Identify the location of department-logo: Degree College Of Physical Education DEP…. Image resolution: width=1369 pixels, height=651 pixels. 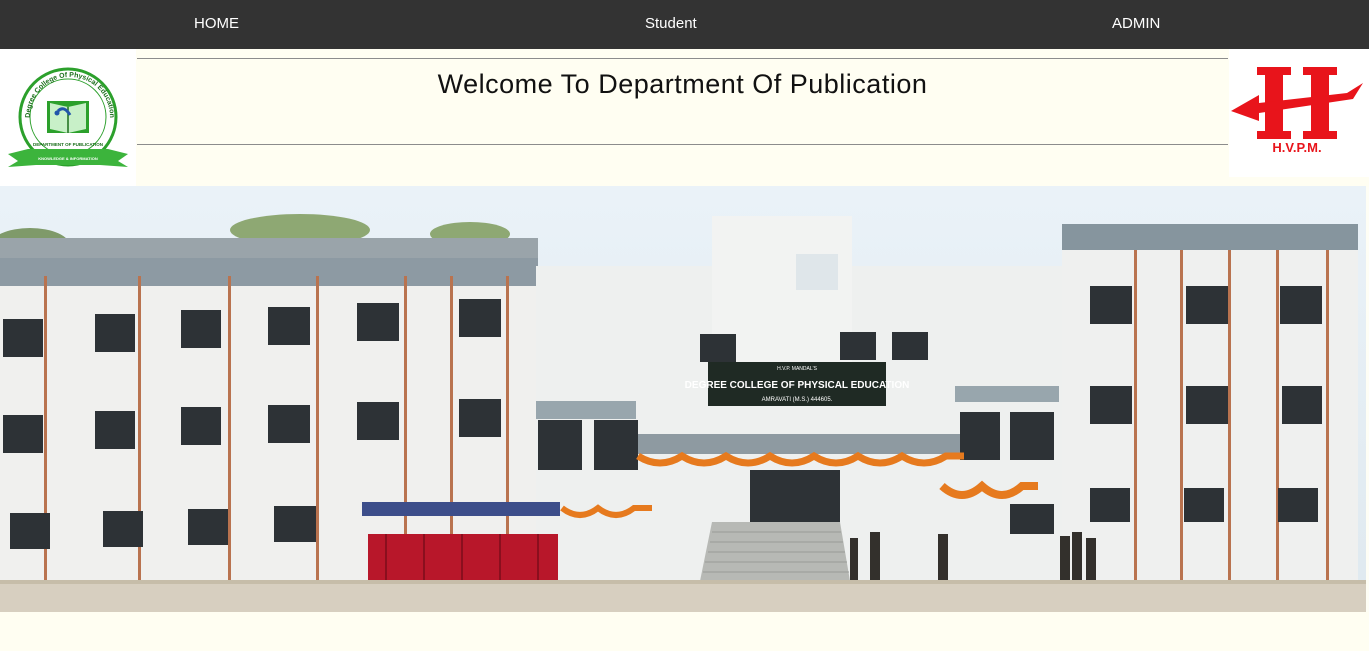
(68, 118).